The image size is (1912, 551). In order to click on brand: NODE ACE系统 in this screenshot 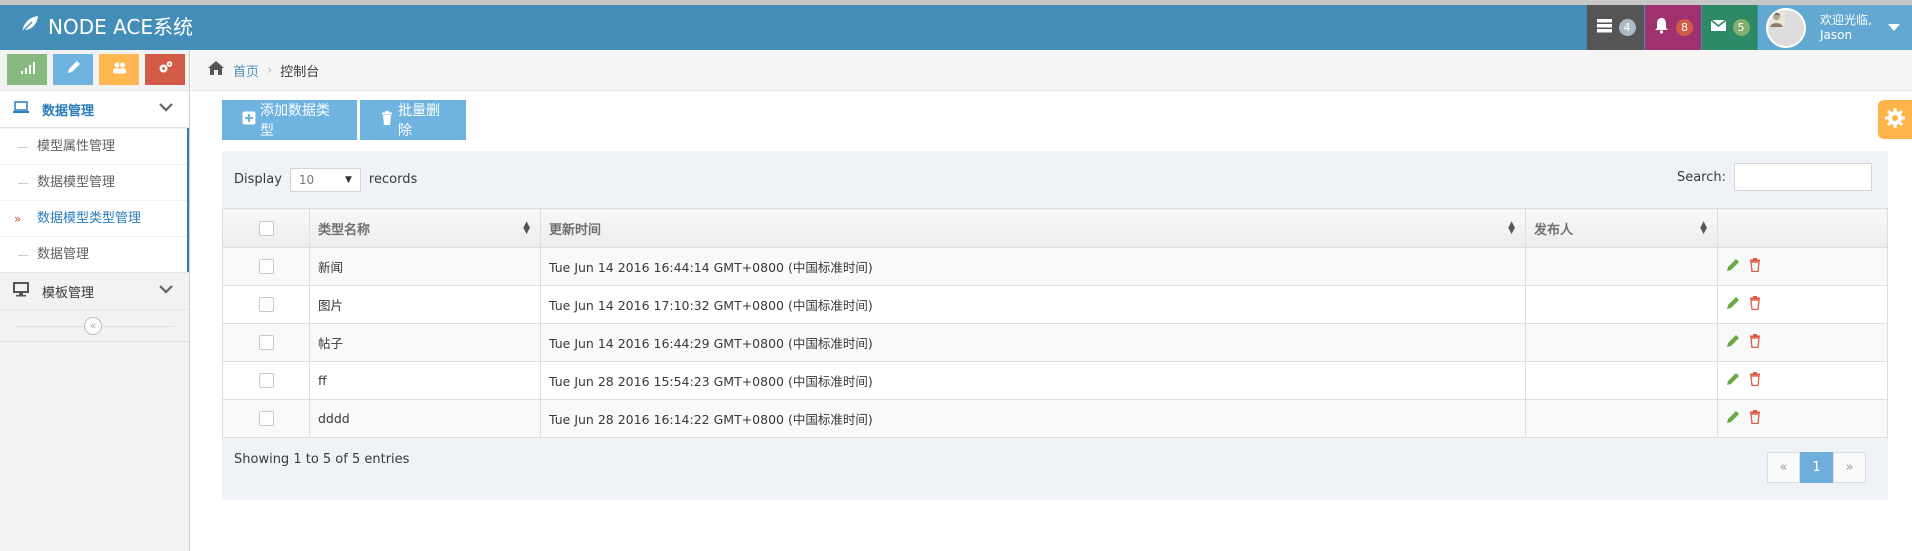, I will do `click(106, 27)`.